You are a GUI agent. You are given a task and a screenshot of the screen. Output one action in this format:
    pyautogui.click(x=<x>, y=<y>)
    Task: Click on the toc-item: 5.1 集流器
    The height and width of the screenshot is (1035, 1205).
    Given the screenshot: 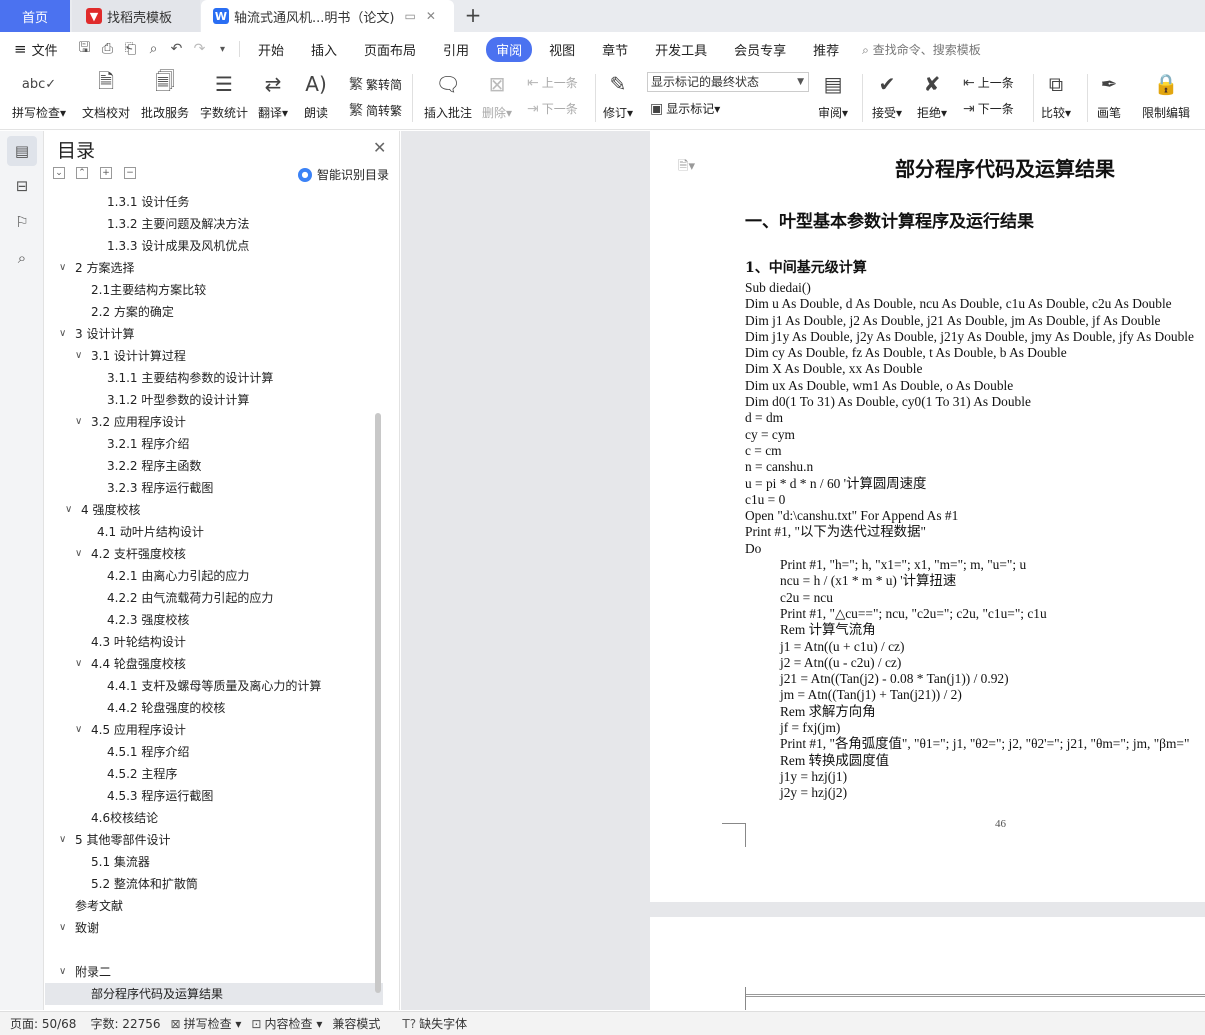 What is the action you would take?
    pyautogui.click(x=214, y=862)
    